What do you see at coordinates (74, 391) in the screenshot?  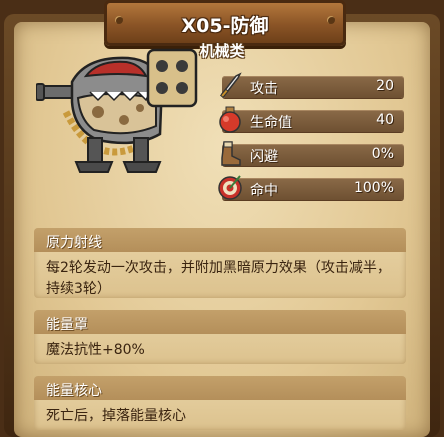 I see `skill-name: 能量核心` at bounding box center [74, 391].